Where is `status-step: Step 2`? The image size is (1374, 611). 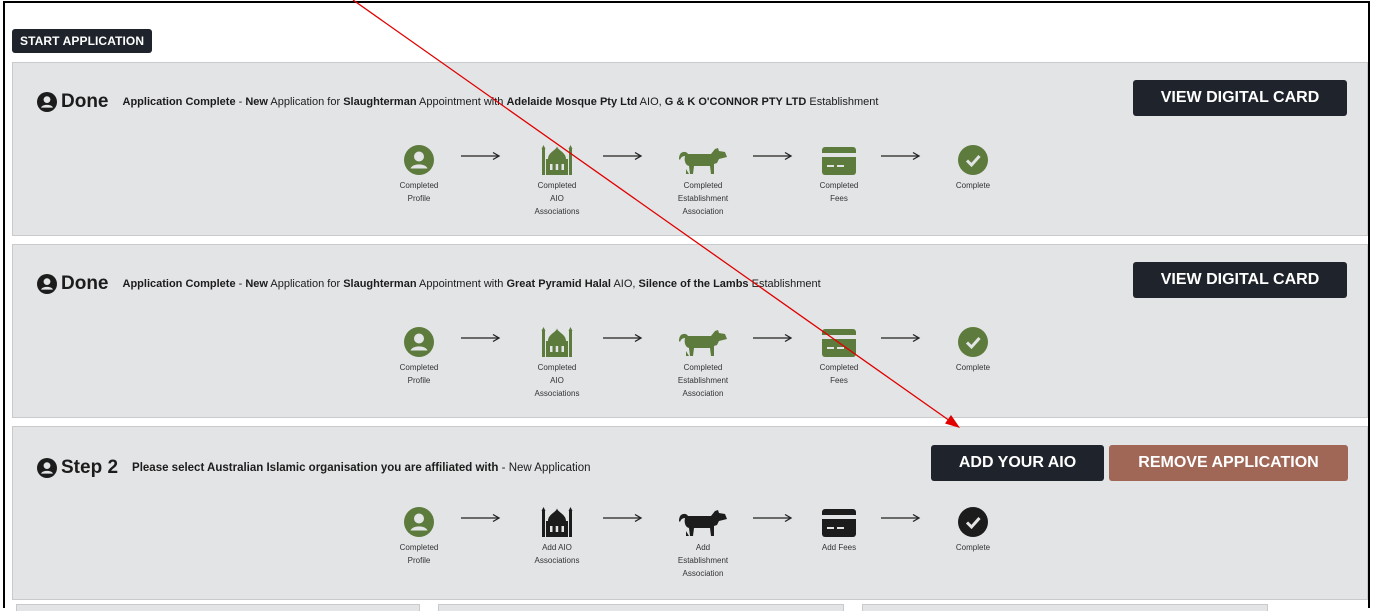 status-step: Step 2 is located at coordinates (77, 468).